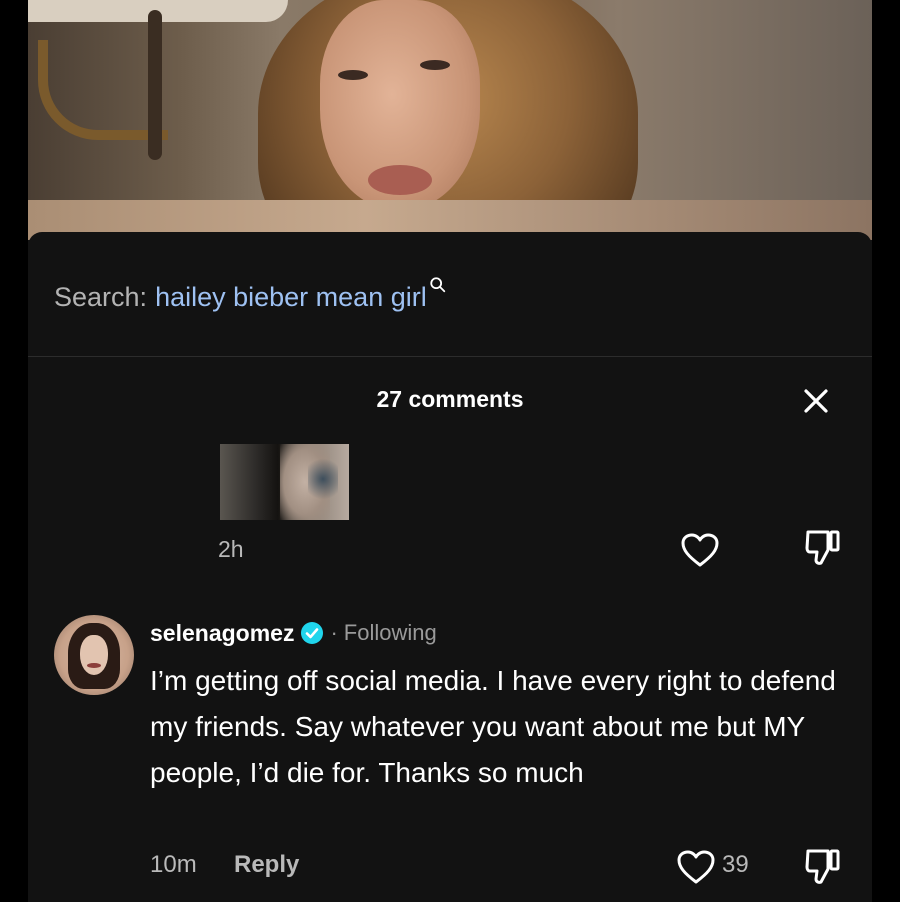 The width and height of the screenshot is (900, 902). What do you see at coordinates (450, 356) in the screenshot?
I see `divider` at bounding box center [450, 356].